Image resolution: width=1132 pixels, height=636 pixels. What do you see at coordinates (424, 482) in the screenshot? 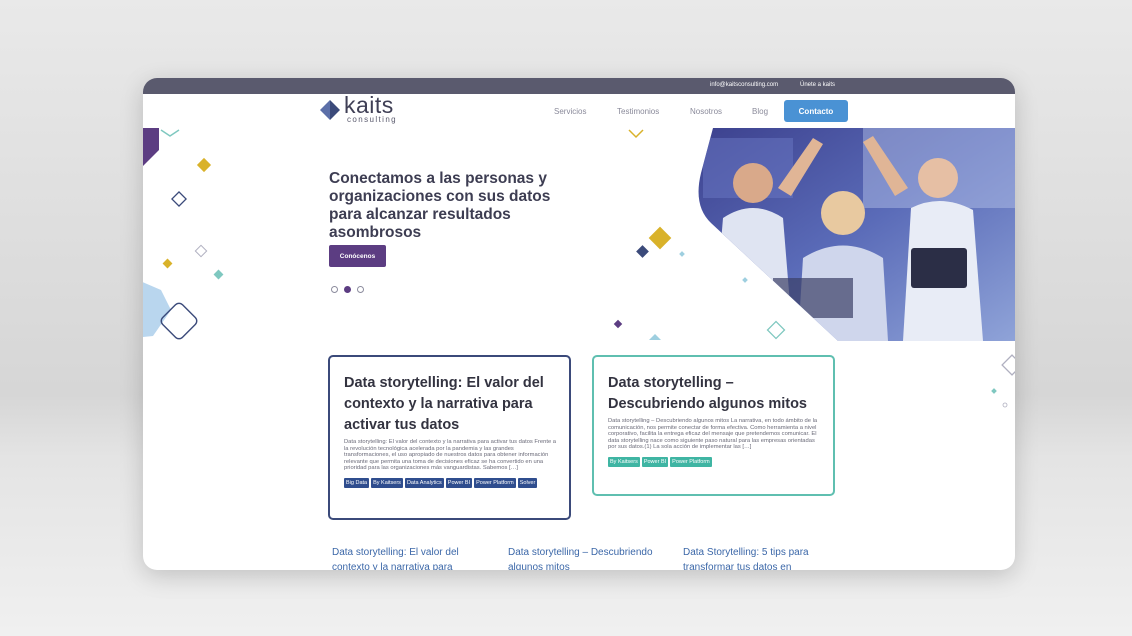
I see `tag-badge: Data Analytics` at bounding box center [424, 482].